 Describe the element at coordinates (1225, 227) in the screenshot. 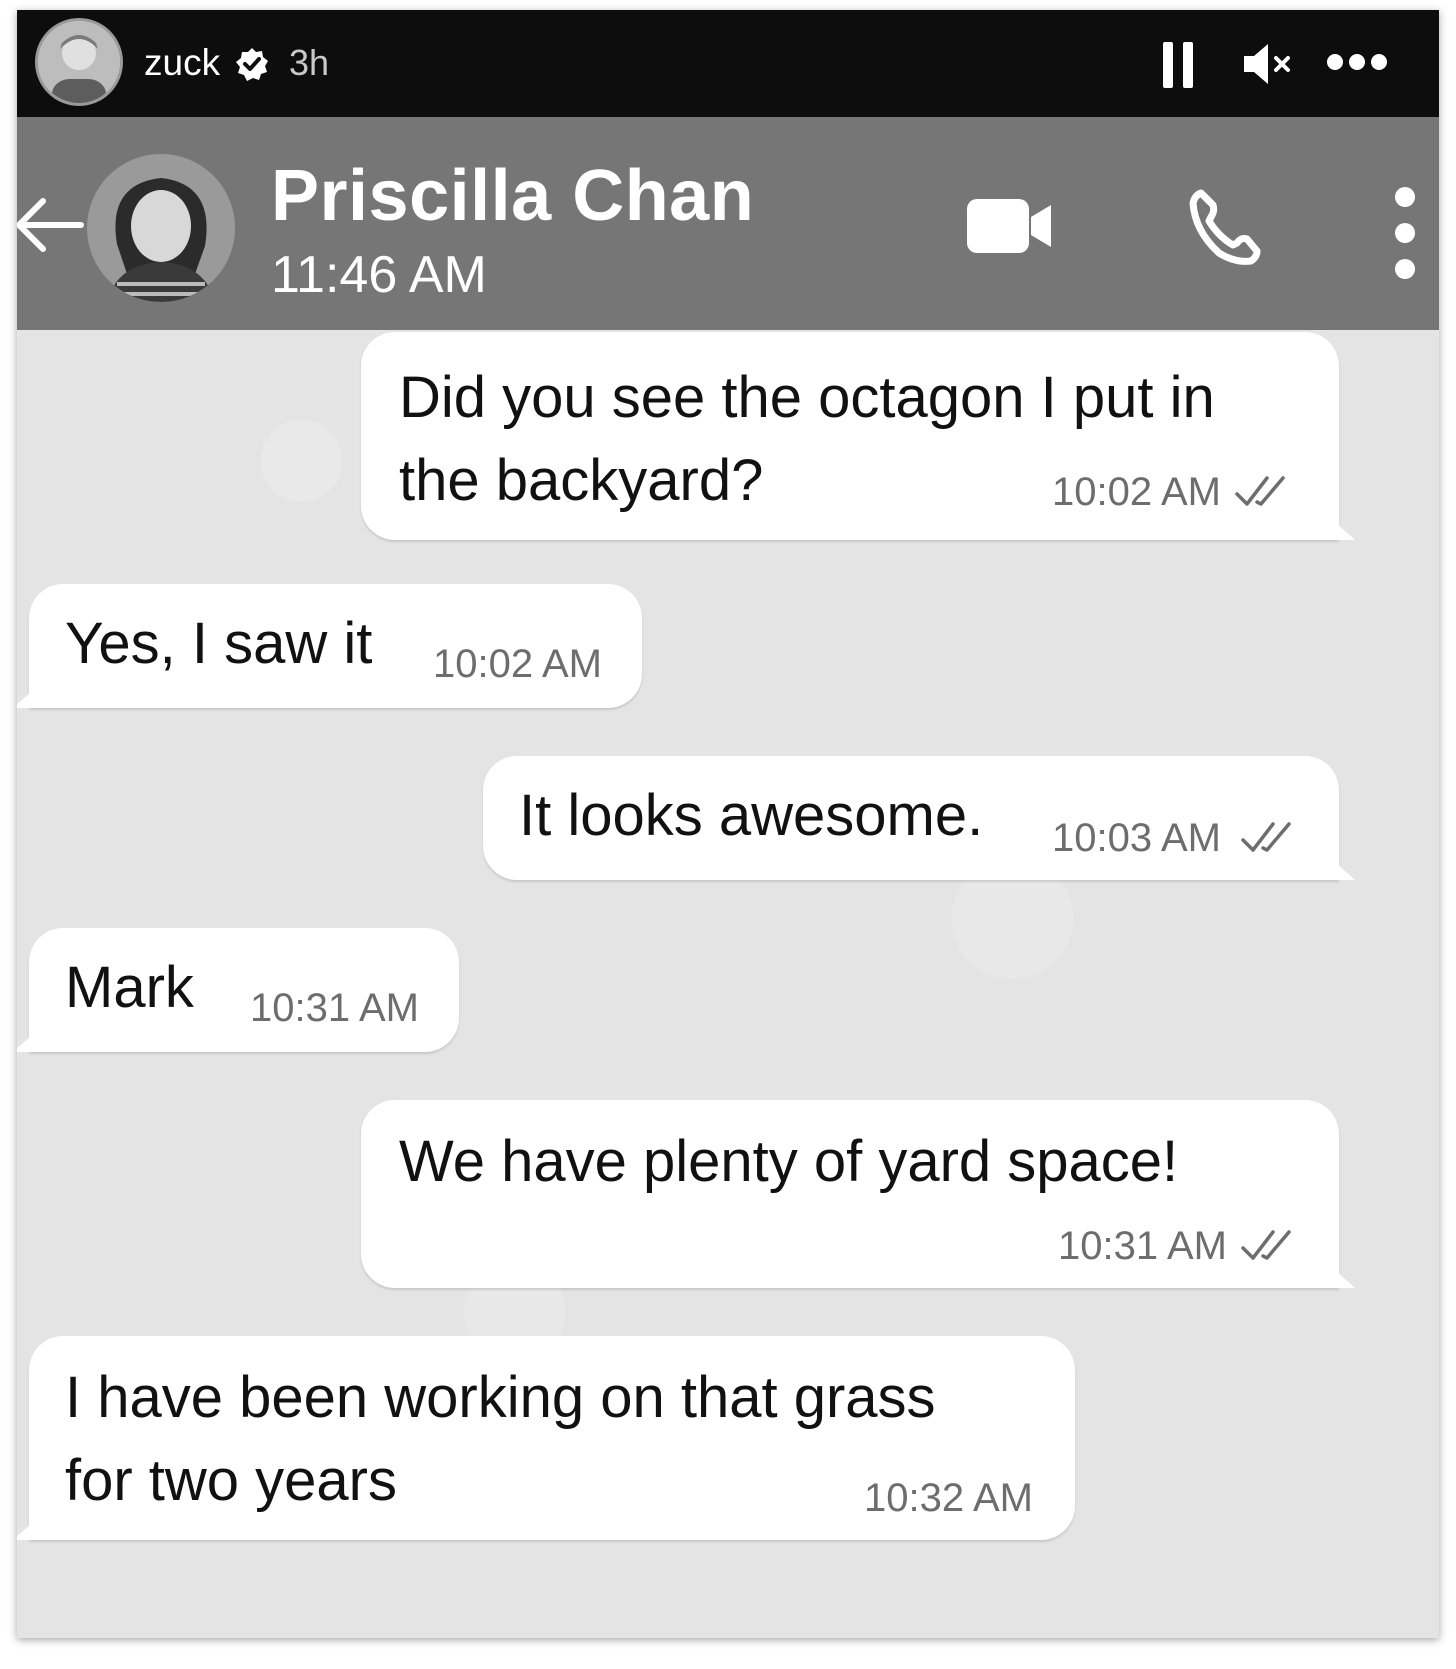

I see `phone-icon` at that location.